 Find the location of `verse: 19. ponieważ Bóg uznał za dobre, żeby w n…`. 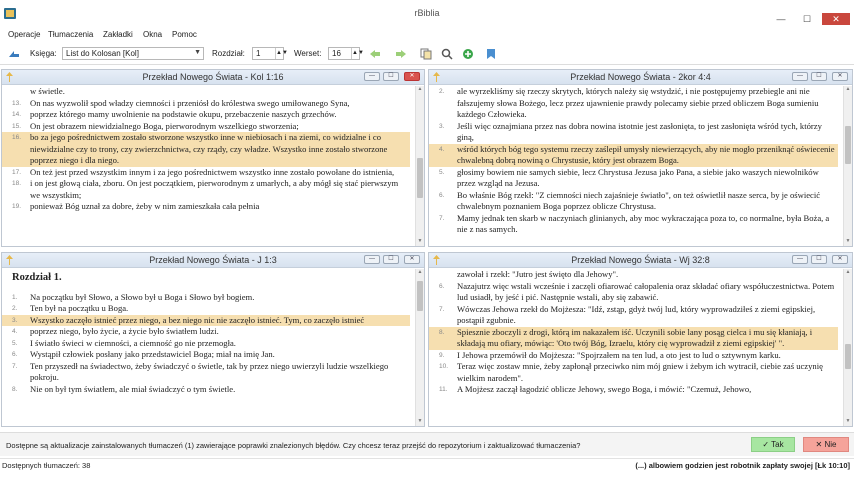

verse: 19. ponieważ Bóg uznał za dobre, żeby w n… is located at coordinates (211, 207).